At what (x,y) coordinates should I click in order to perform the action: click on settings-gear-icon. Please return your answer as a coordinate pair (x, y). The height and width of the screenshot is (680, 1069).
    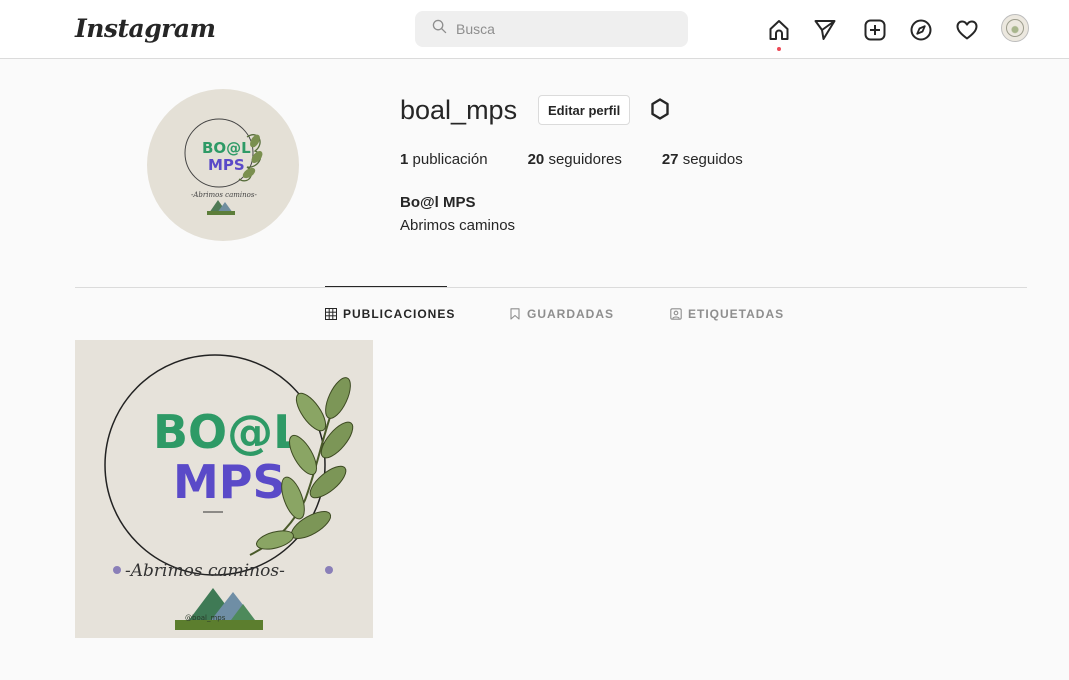
    Looking at the image, I should click on (660, 109).